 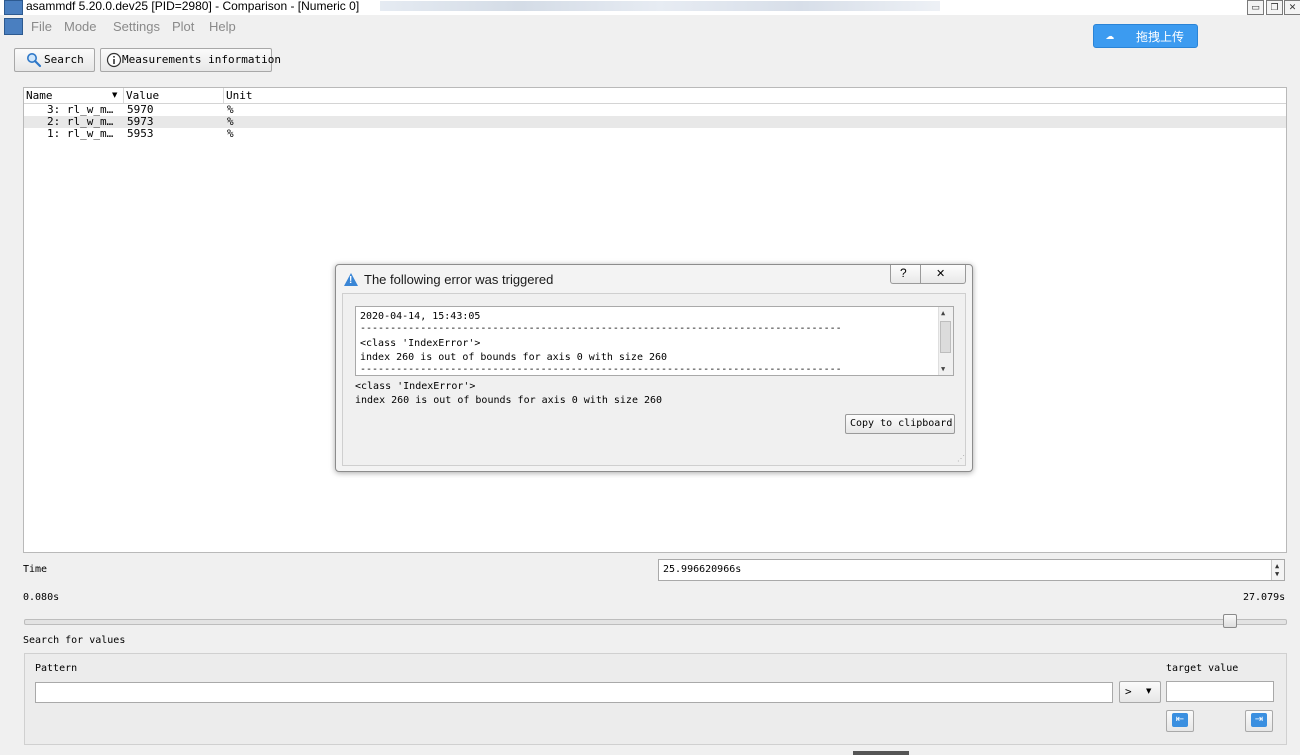 I want to click on measurements-information-label: Measurements information, so click(x=201, y=59).